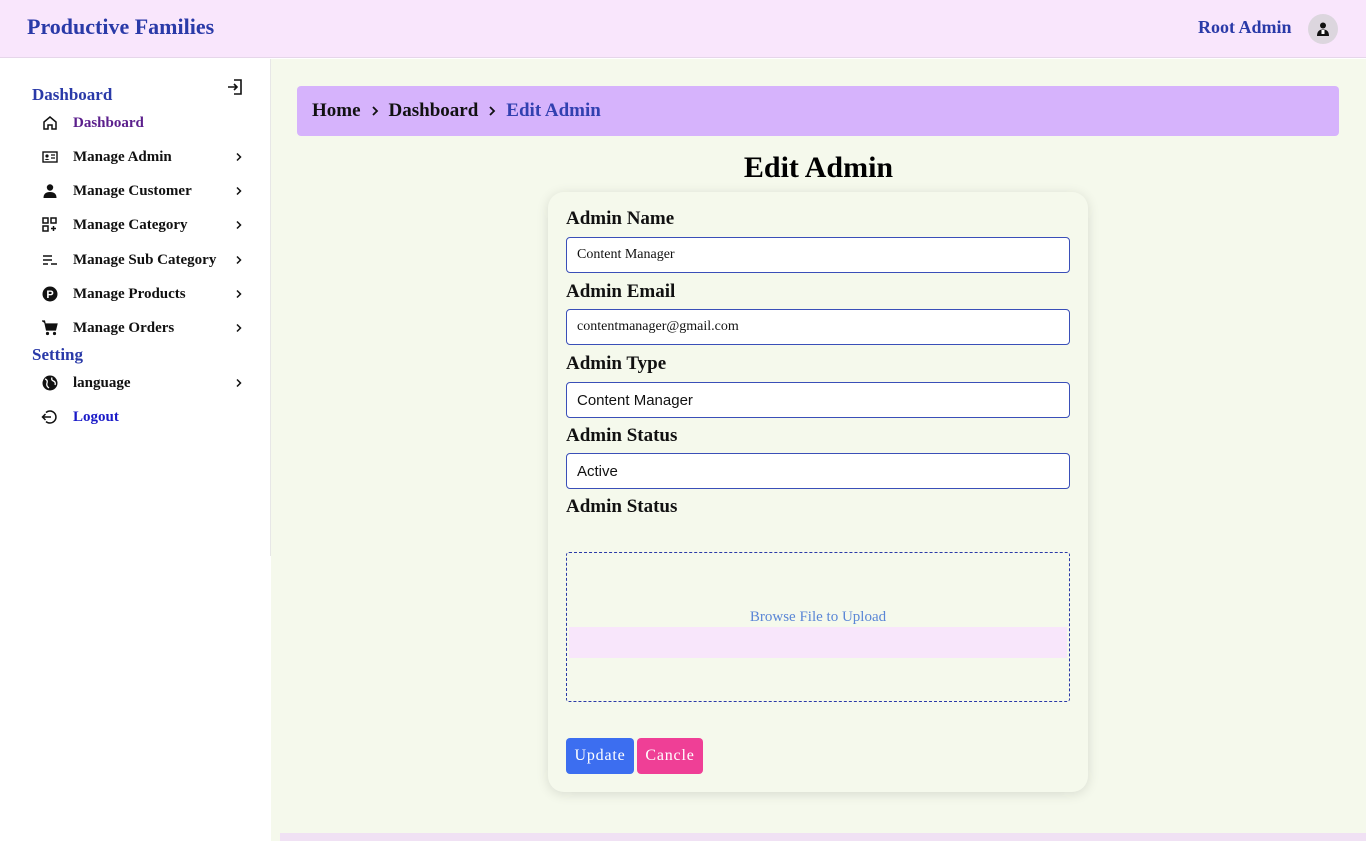 This screenshot has width=1366, height=841. Describe the element at coordinates (622, 506) in the screenshot. I see `admin-image-label: Admin Status` at that location.